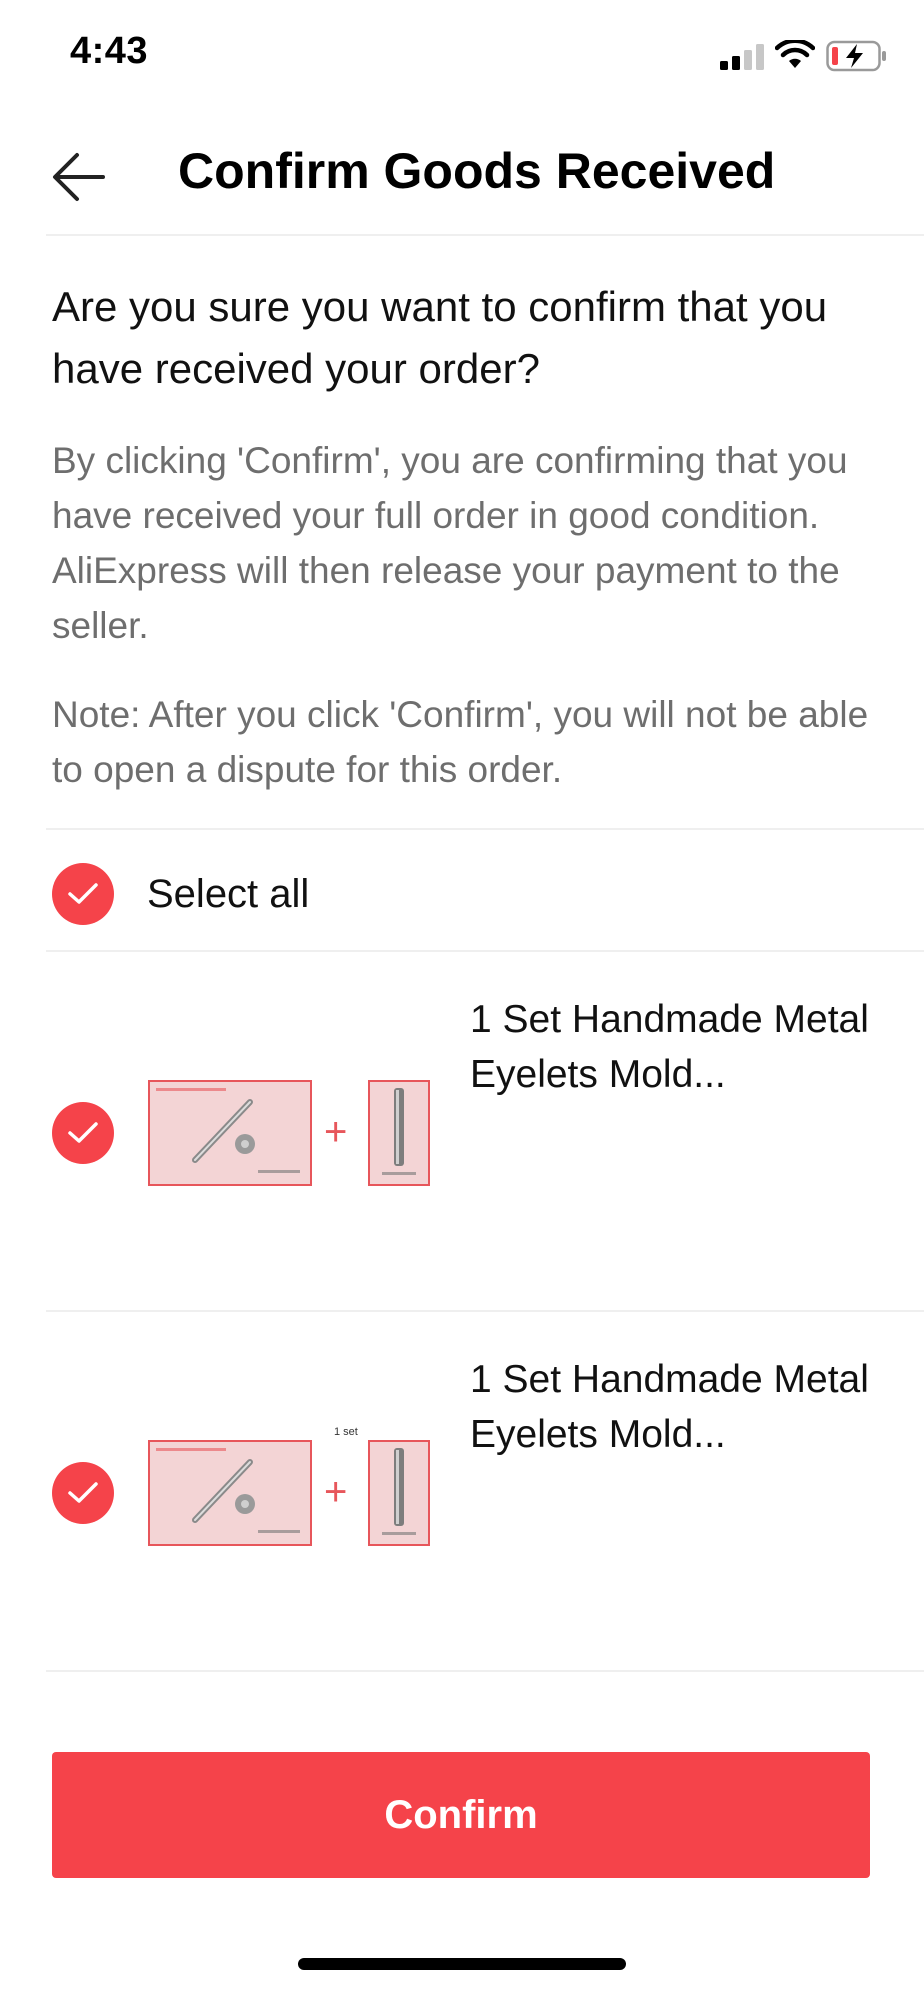 Image resolution: width=924 pixels, height=2000 pixels. What do you see at coordinates (461, 1815) in the screenshot?
I see `confirm-button: Confirm` at bounding box center [461, 1815].